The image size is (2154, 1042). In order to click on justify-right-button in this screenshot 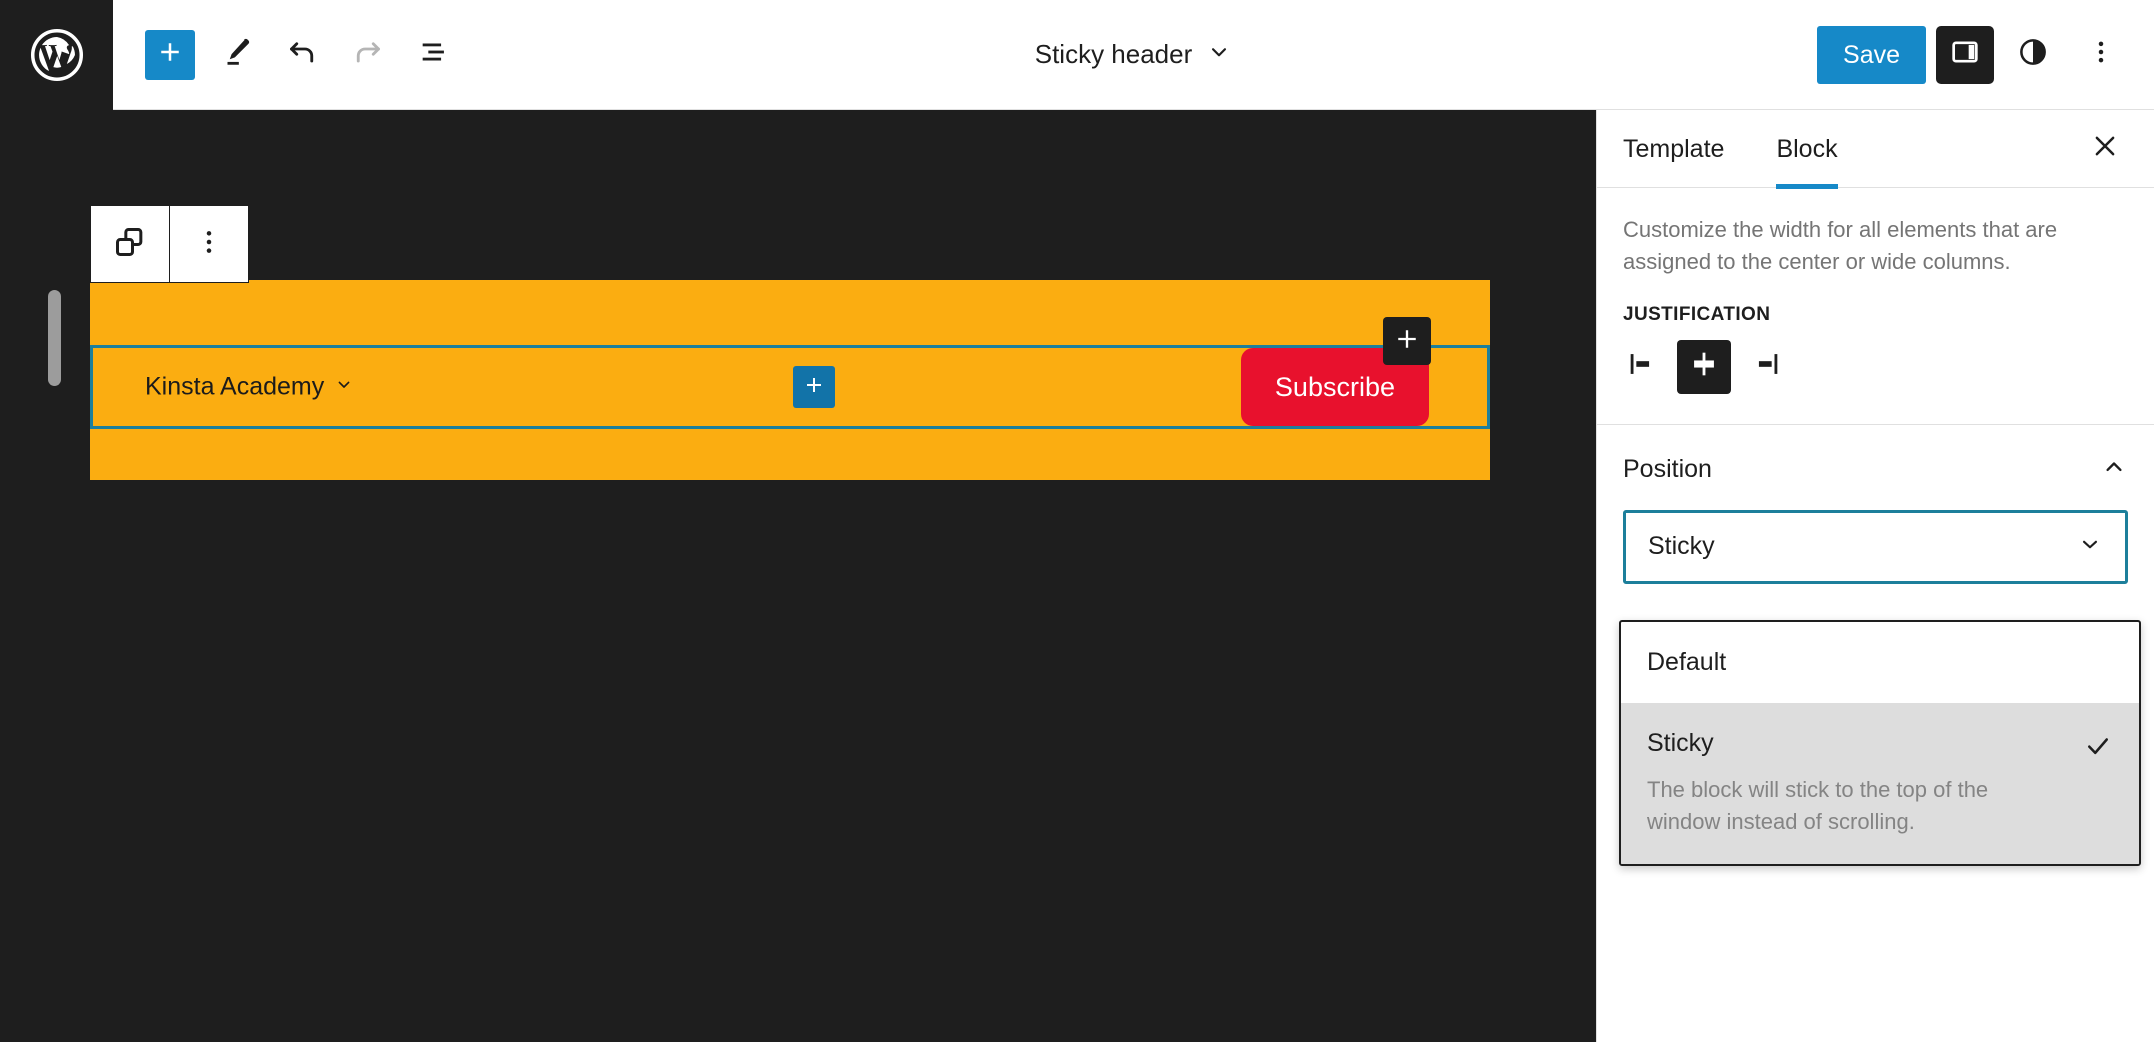, I will do `click(1766, 367)`.